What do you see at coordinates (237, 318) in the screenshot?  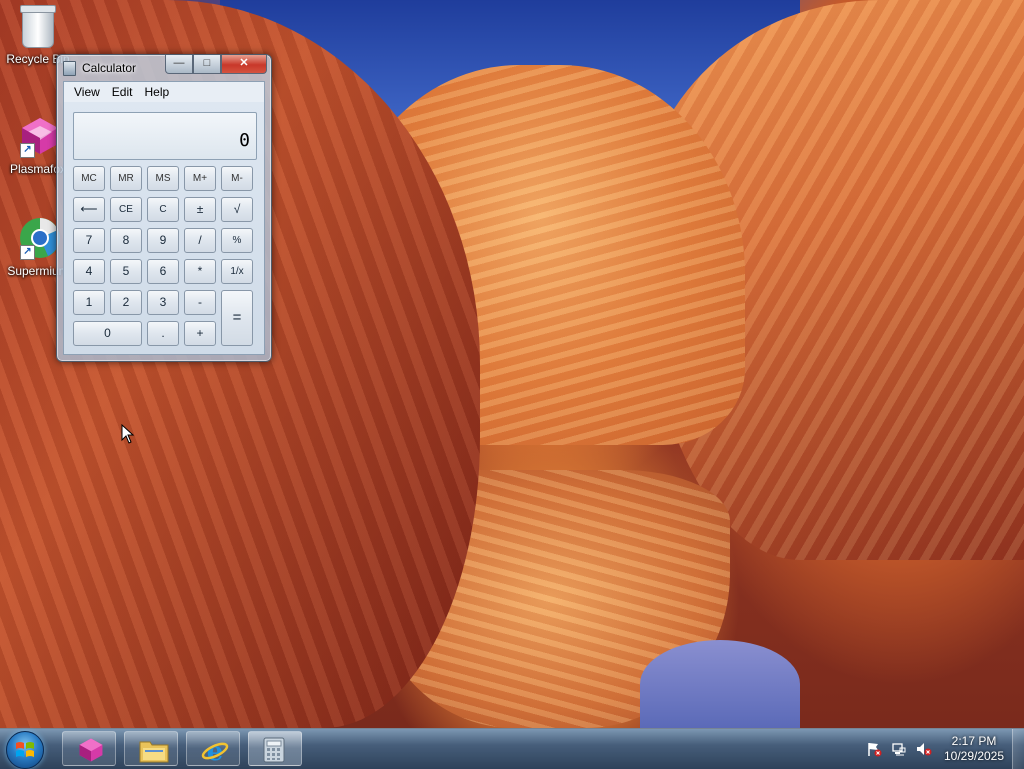 I see `equals-button: =` at bounding box center [237, 318].